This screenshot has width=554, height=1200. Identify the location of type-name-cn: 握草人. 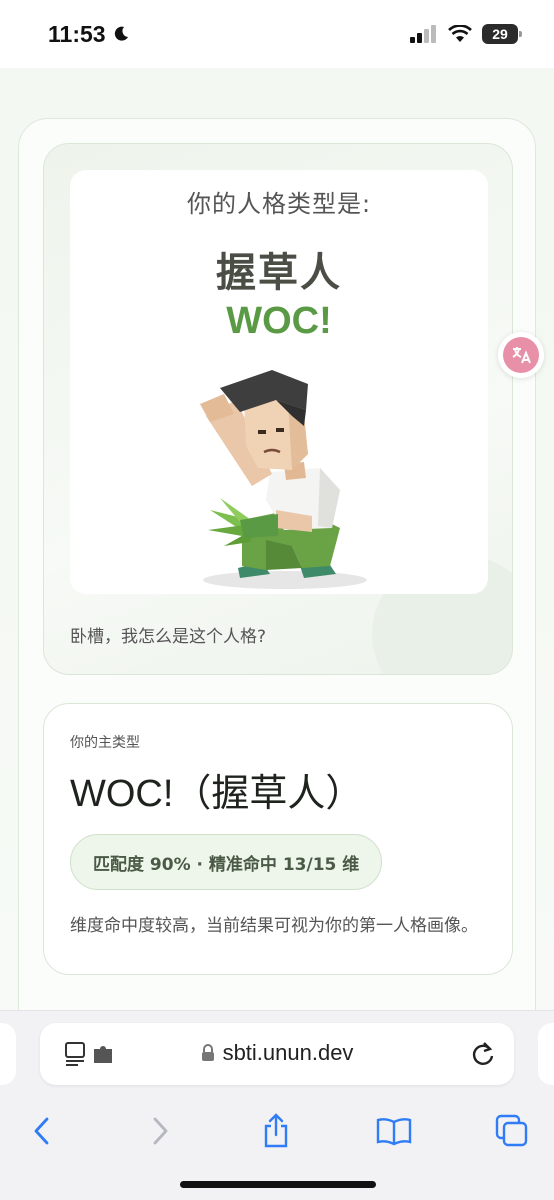
(279, 273).